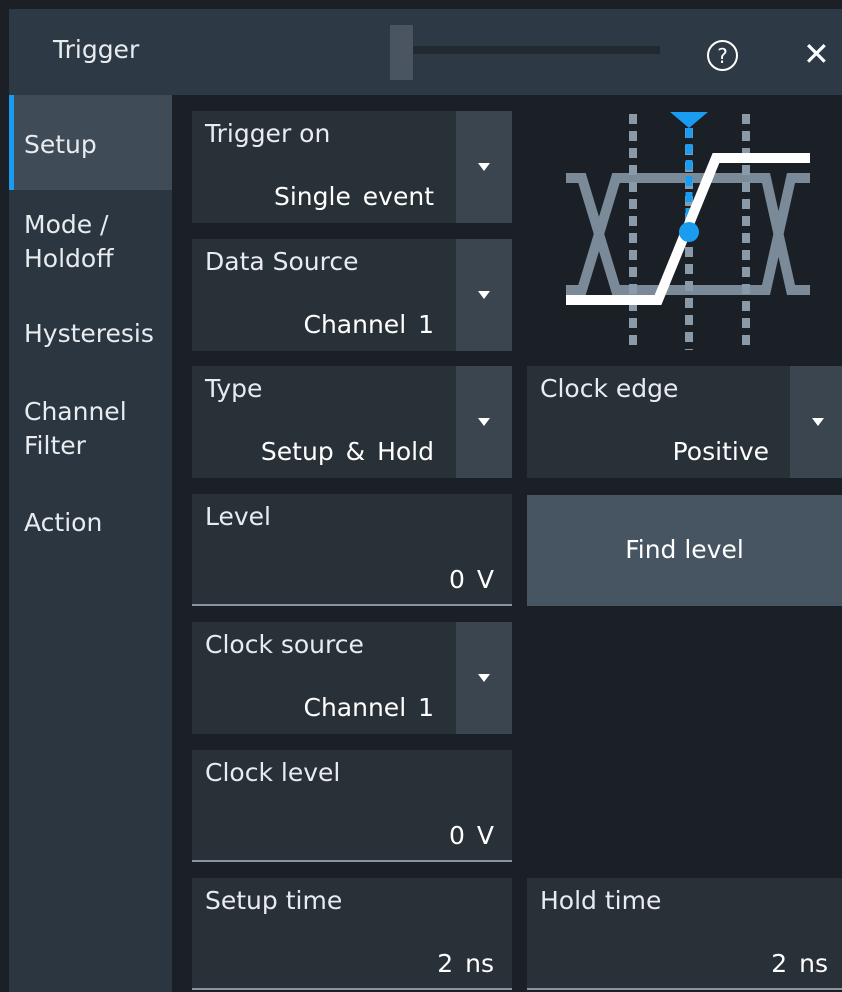 The height and width of the screenshot is (992, 842). What do you see at coordinates (75, 428) in the screenshot?
I see `sidebar-item-label: Channel Filter` at bounding box center [75, 428].